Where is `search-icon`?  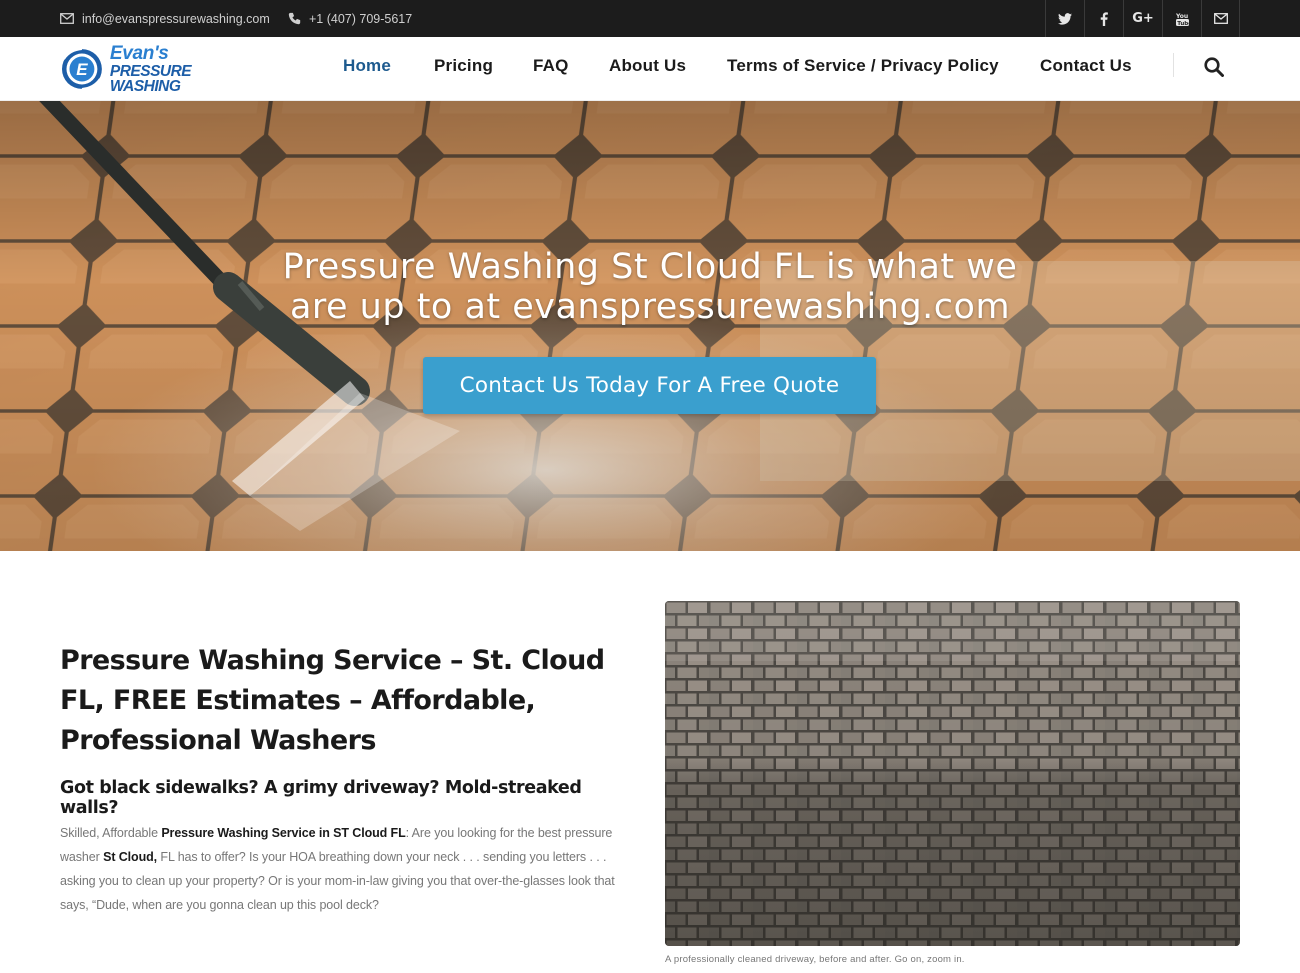 search-icon is located at coordinates (1214, 67).